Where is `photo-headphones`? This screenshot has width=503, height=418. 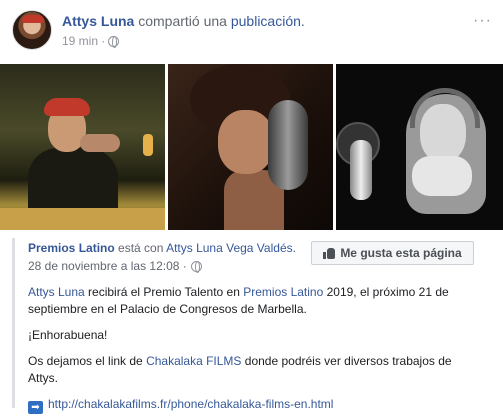
photo-headphones is located at coordinates (445, 108).